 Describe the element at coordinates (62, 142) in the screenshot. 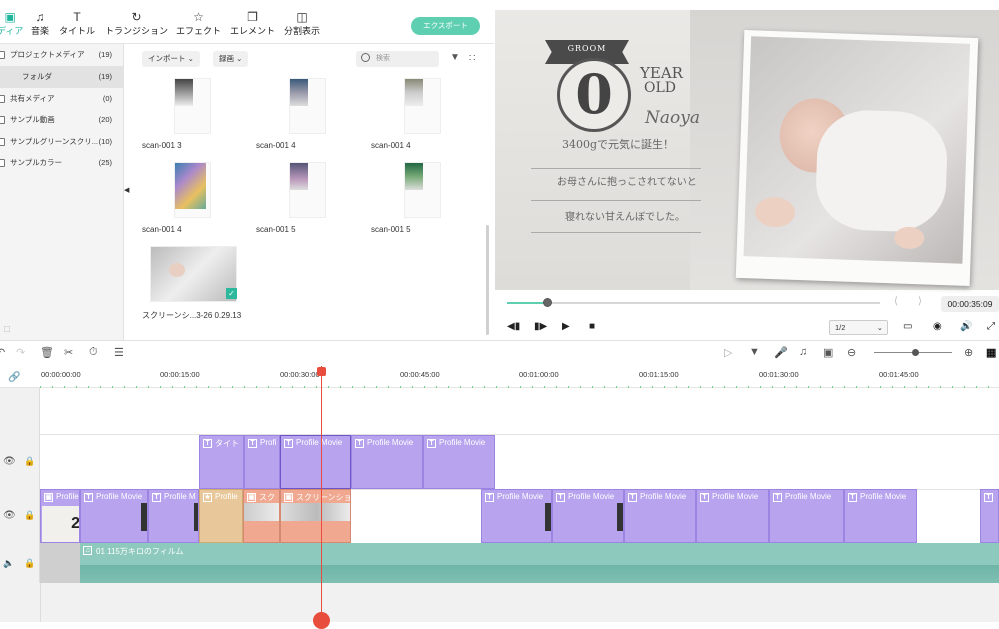

I see `sidebar-item-sample-green-screen: サンプルグリーンスクリ... (10)` at that location.